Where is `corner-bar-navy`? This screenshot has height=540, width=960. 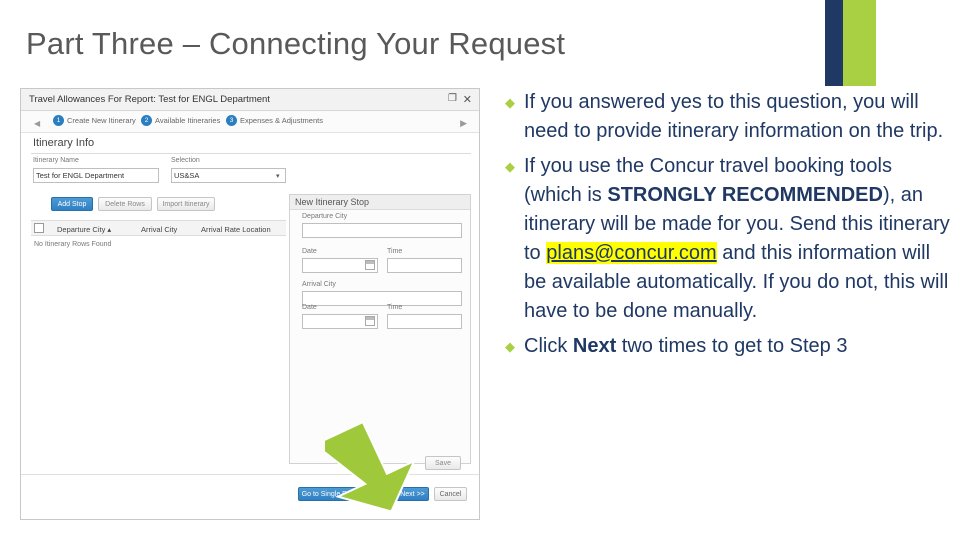
corner-bar-navy is located at coordinates (834, 43).